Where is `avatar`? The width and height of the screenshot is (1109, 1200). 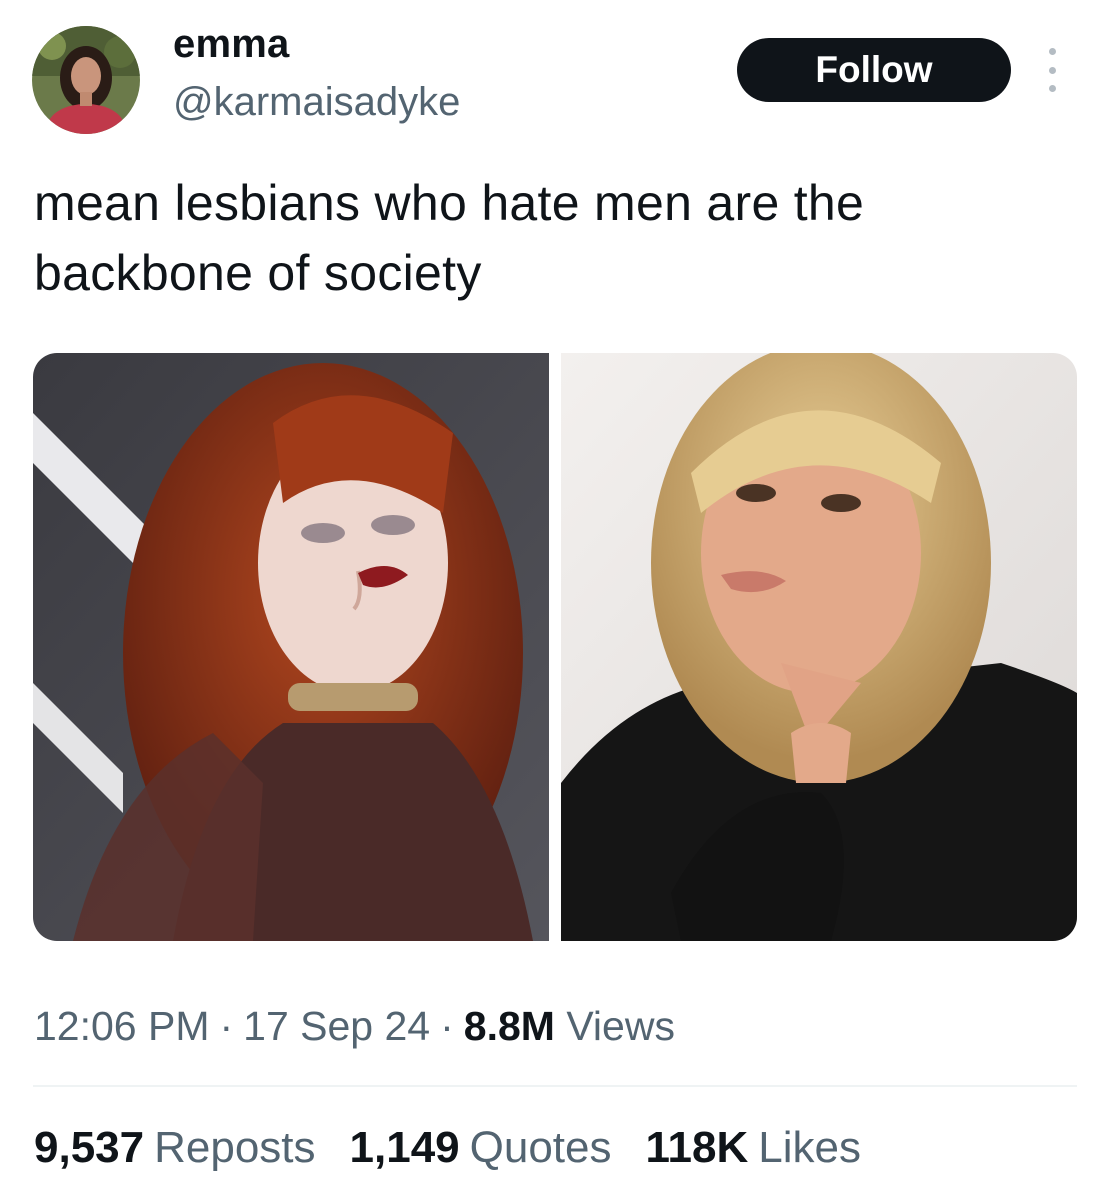
avatar is located at coordinates (86, 80).